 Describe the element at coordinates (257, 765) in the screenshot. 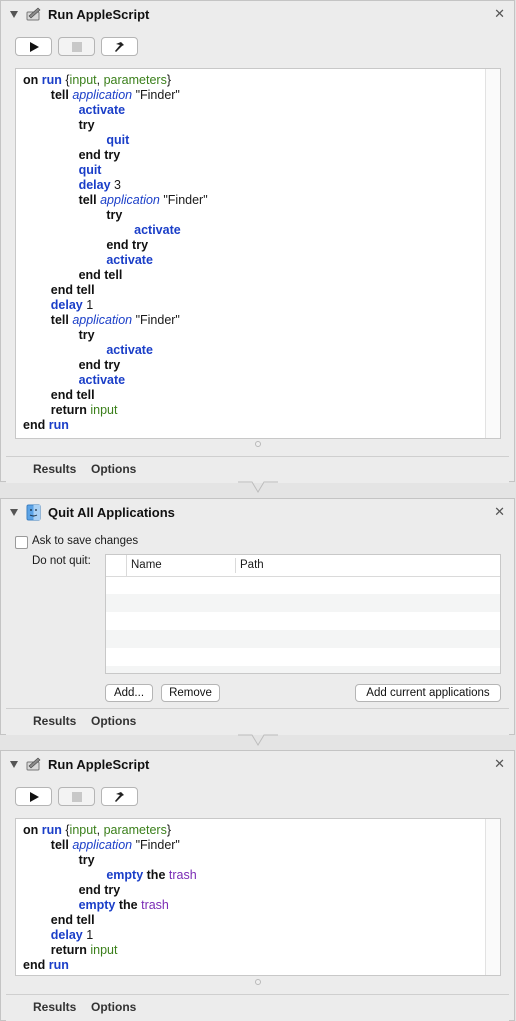

I see `action-header: Run AppleScript ✕` at that location.